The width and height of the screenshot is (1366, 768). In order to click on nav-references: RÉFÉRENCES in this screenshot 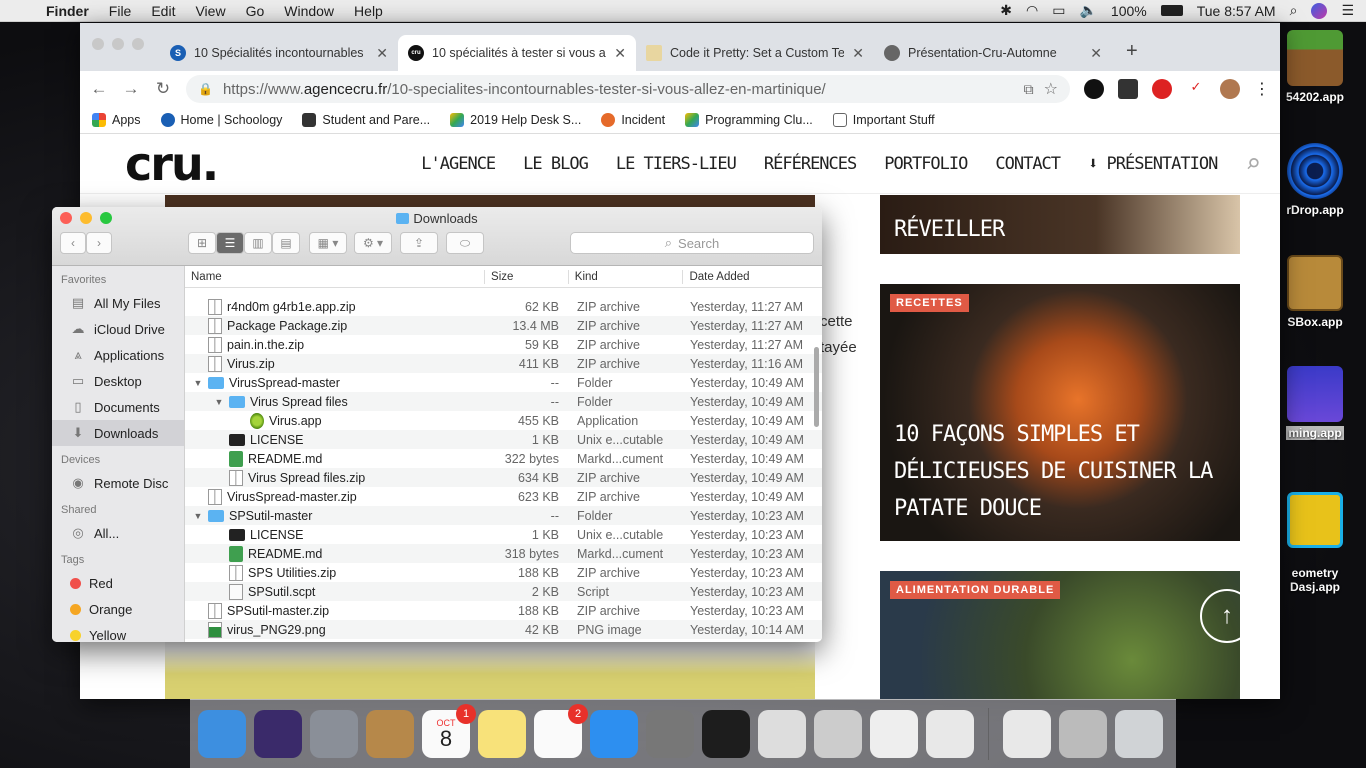, I will do `click(810, 164)`.